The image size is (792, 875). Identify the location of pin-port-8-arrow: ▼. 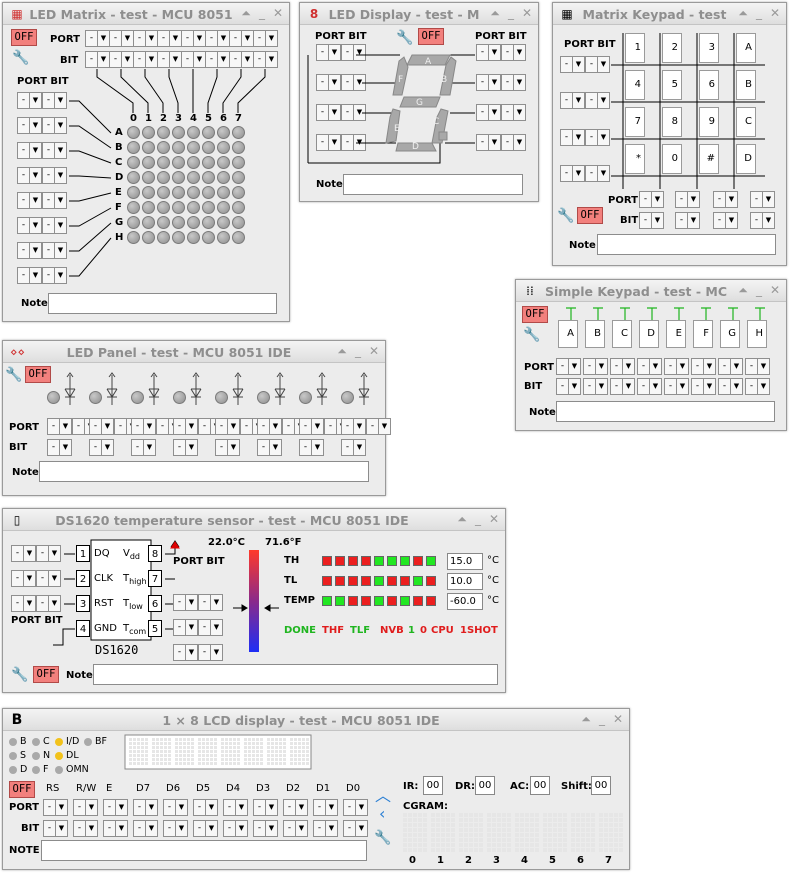
(301, 807).